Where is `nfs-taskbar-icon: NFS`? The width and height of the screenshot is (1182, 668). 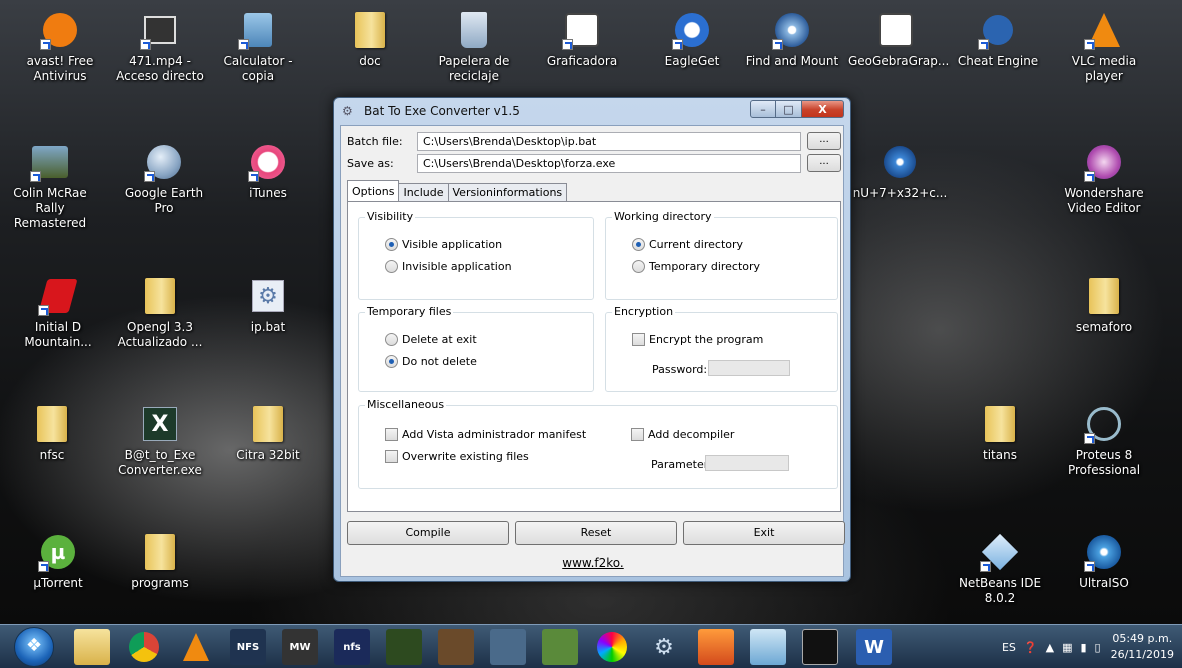
nfs-taskbar-icon: NFS is located at coordinates (248, 647).